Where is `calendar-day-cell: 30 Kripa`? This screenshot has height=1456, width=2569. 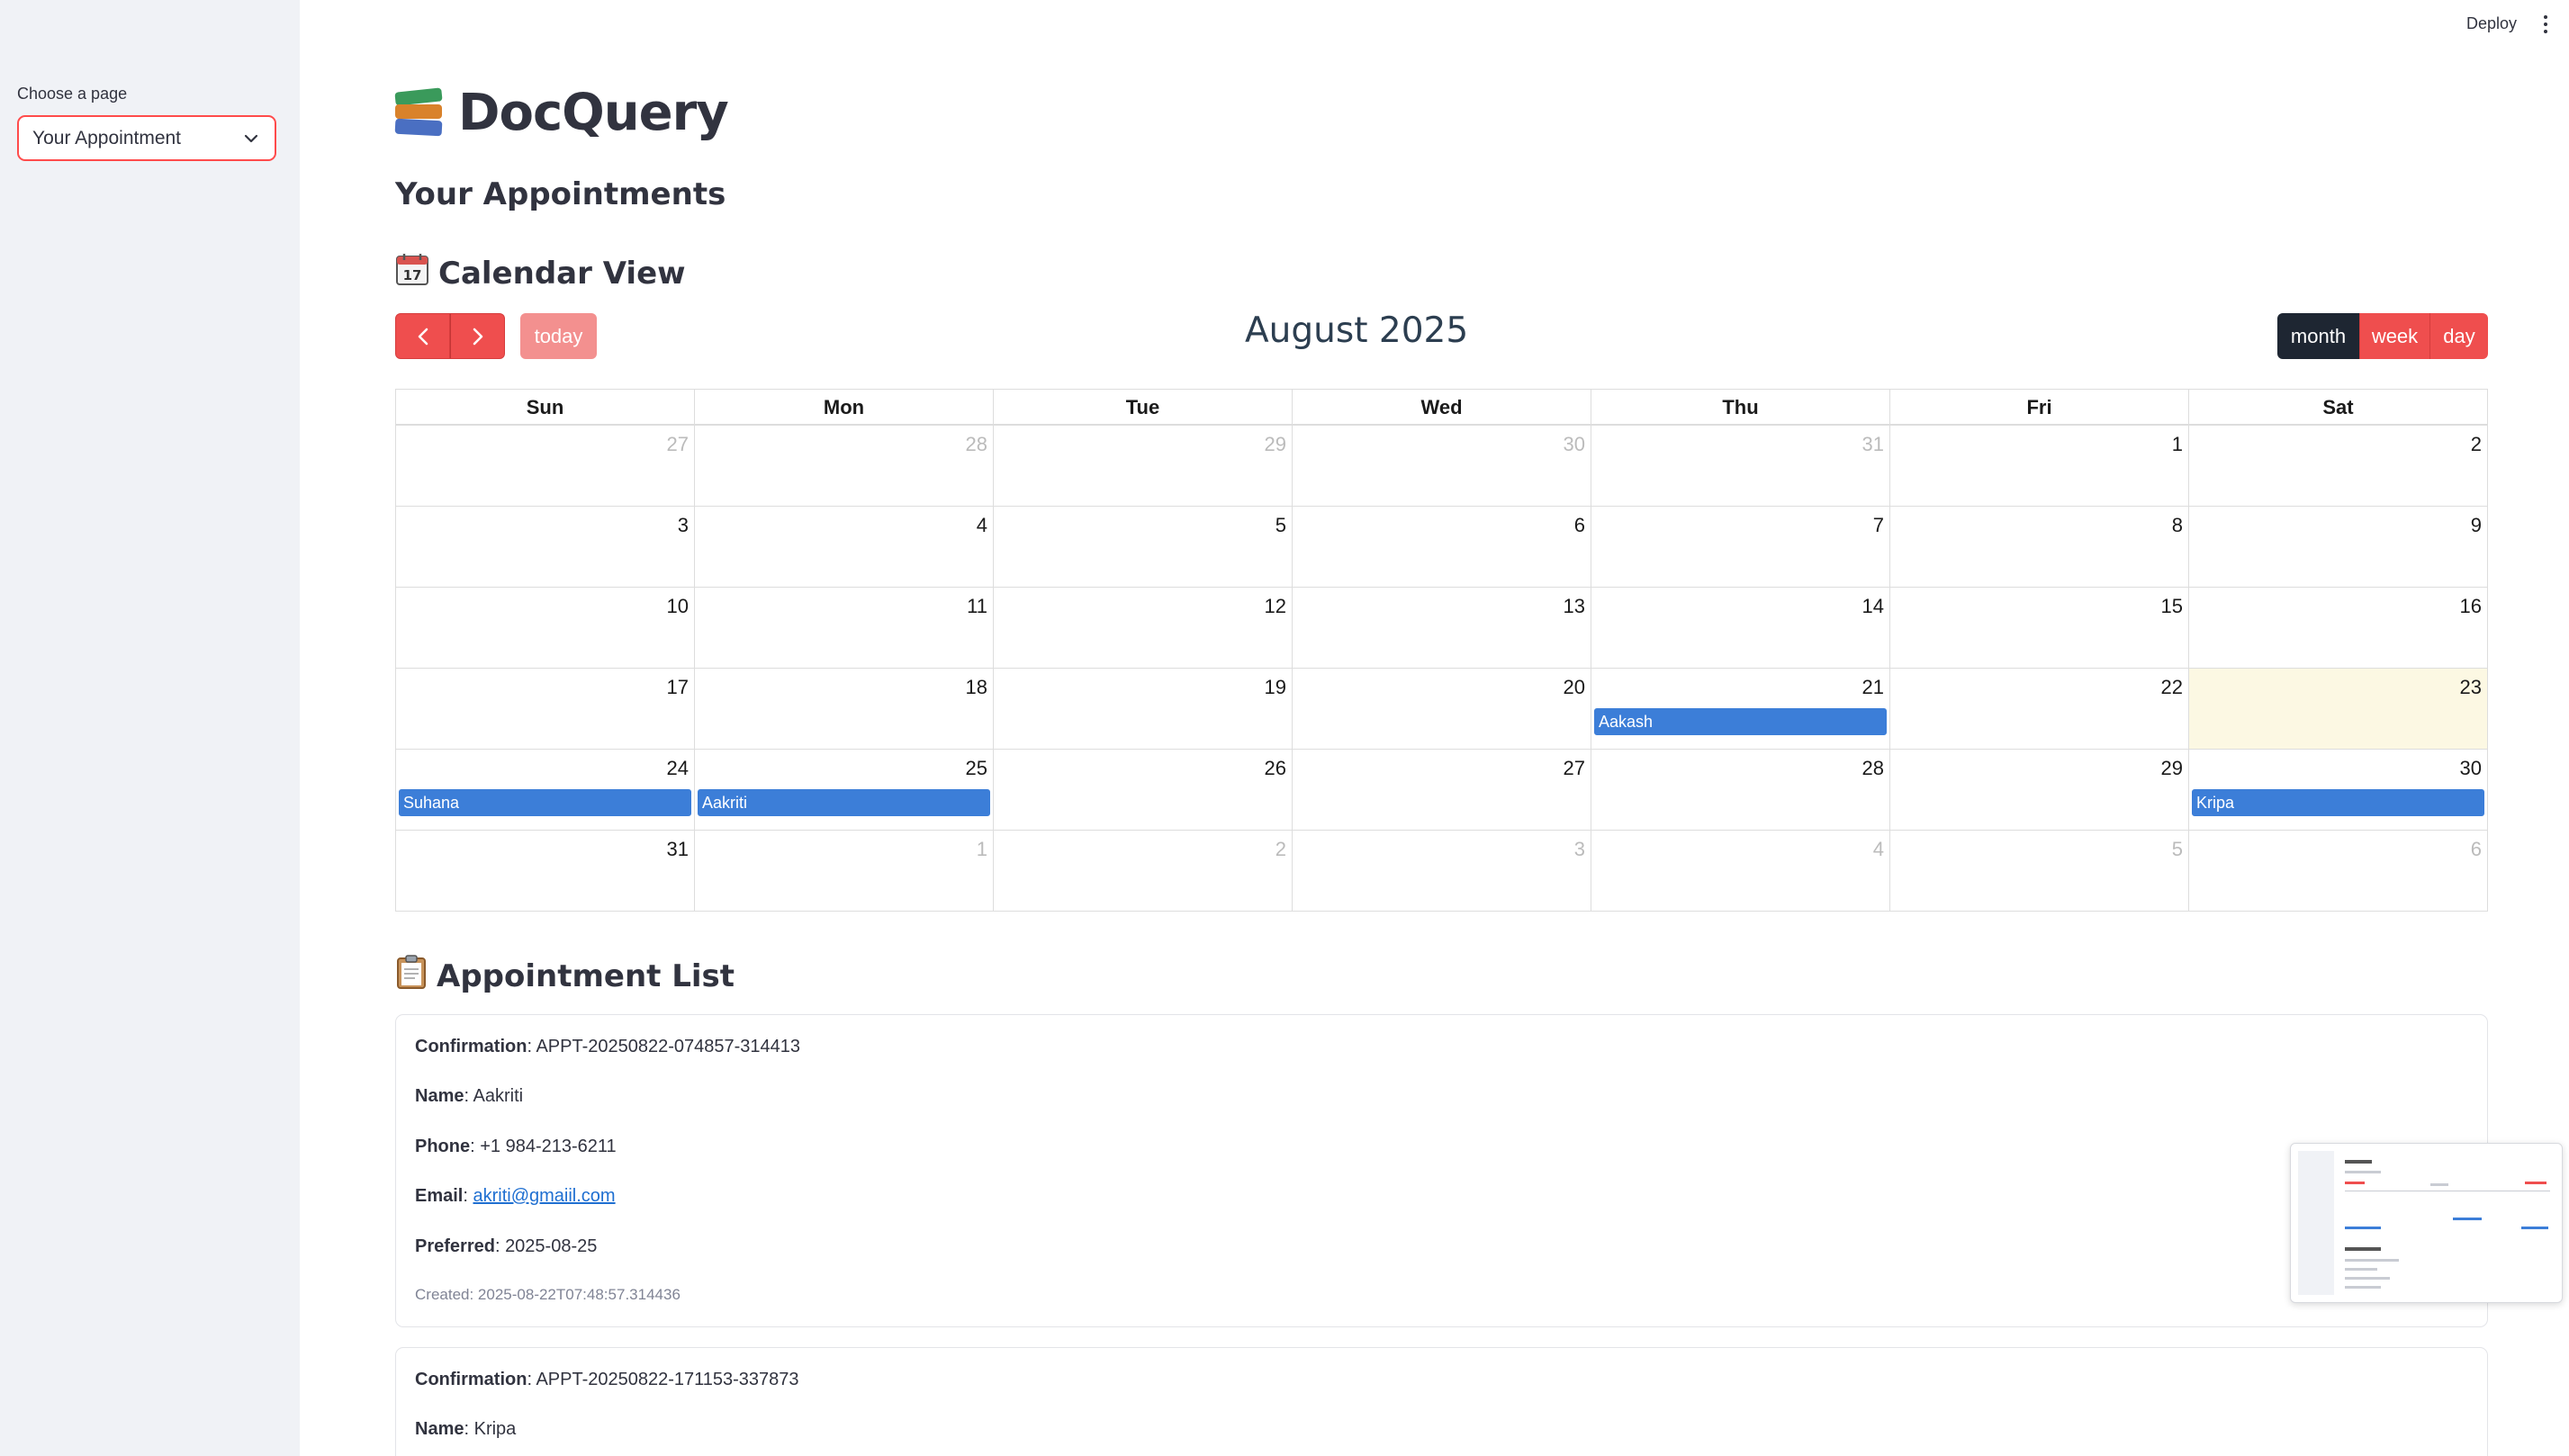
calendar-day-cell: 30 Kripa is located at coordinates (2337, 790).